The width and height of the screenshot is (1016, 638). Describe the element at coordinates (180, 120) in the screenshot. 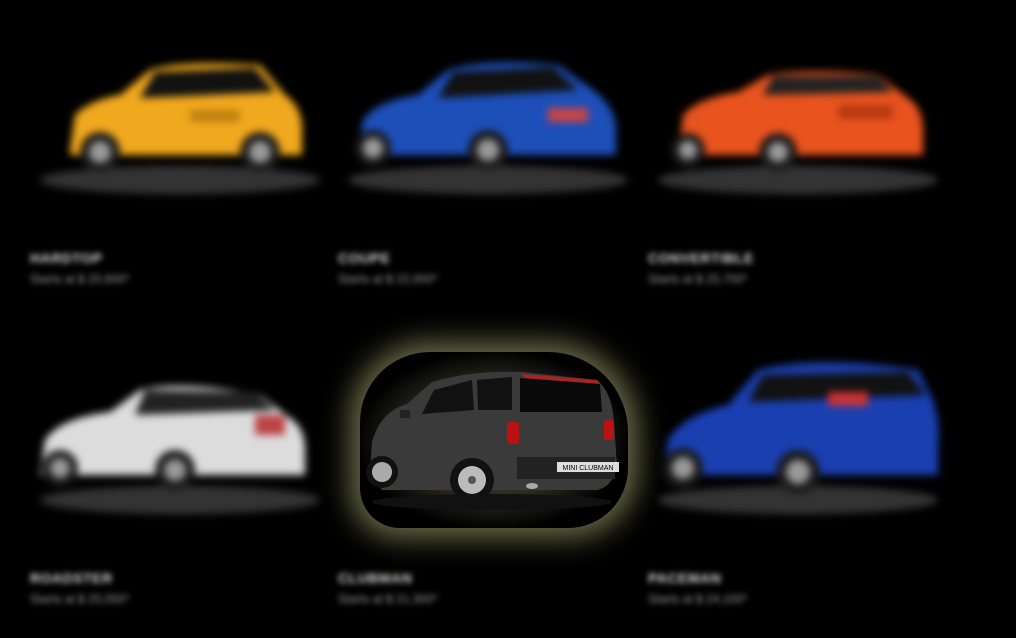

I see `car-image-hardtop` at that location.